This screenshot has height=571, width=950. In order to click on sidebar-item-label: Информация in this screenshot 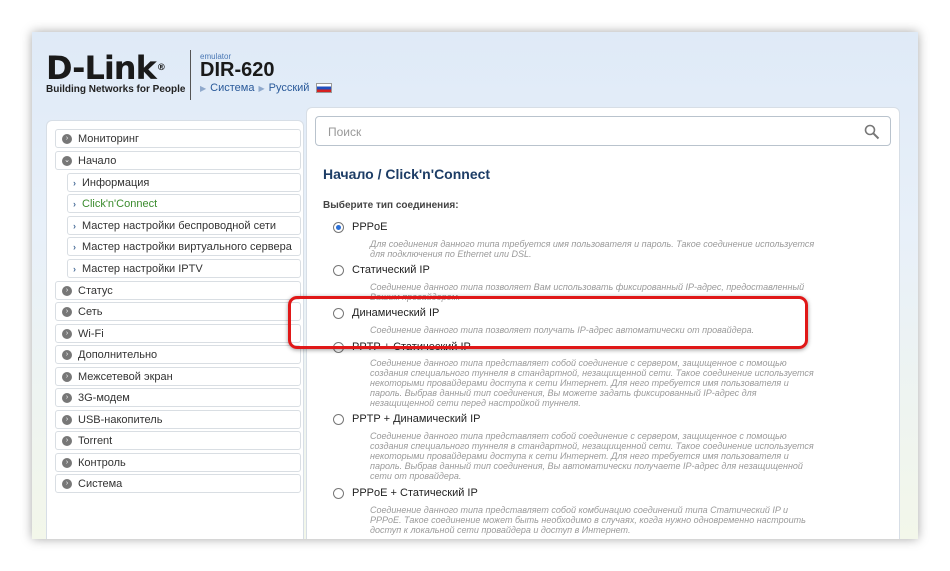, I will do `click(116, 182)`.